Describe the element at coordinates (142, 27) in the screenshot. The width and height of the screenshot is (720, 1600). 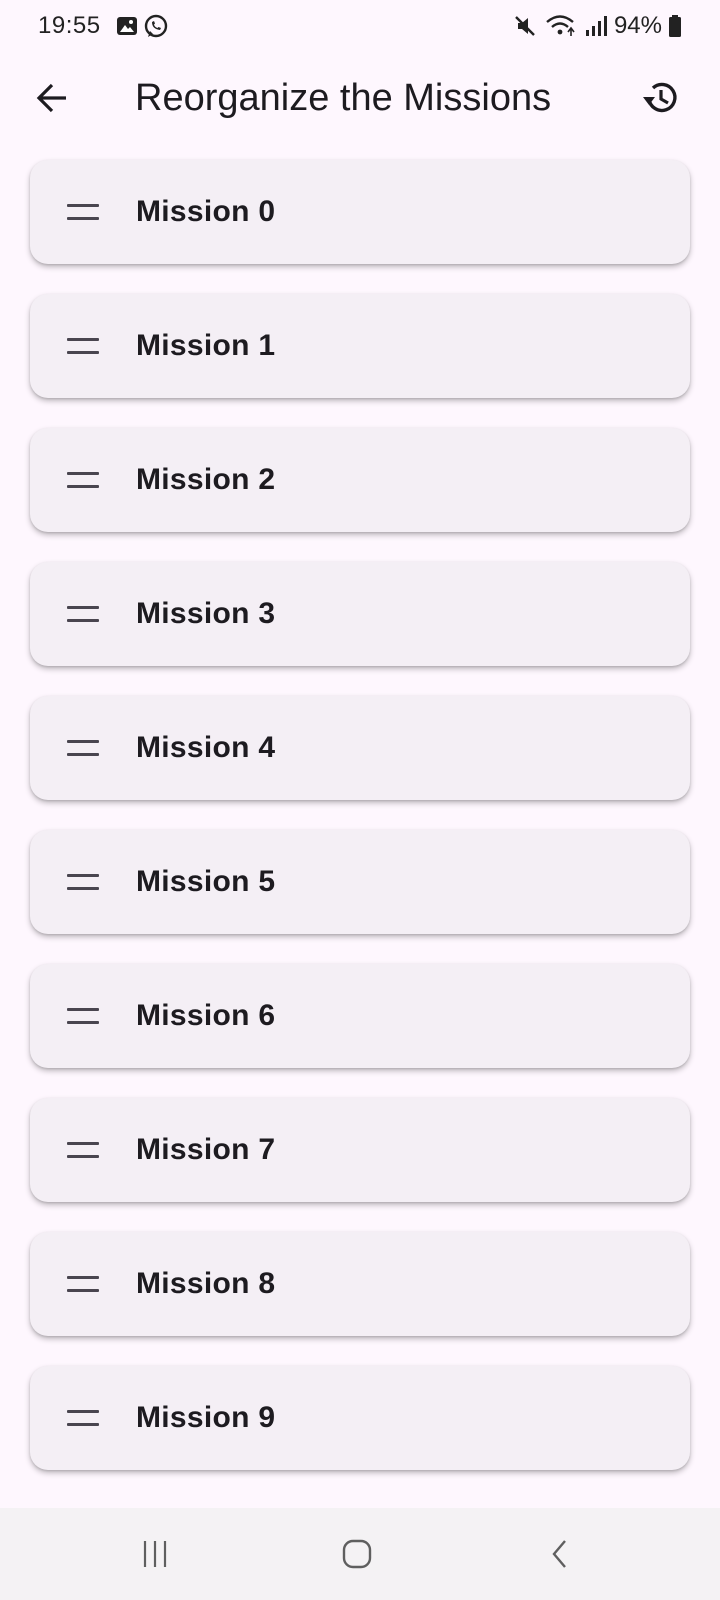
I see `status-notification-icons` at that location.